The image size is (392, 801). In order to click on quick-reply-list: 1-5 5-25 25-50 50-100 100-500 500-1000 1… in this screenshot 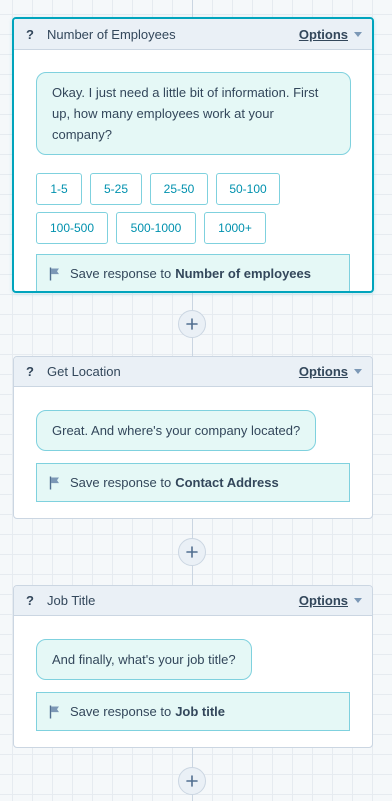, I will do `click(193, 212)`.